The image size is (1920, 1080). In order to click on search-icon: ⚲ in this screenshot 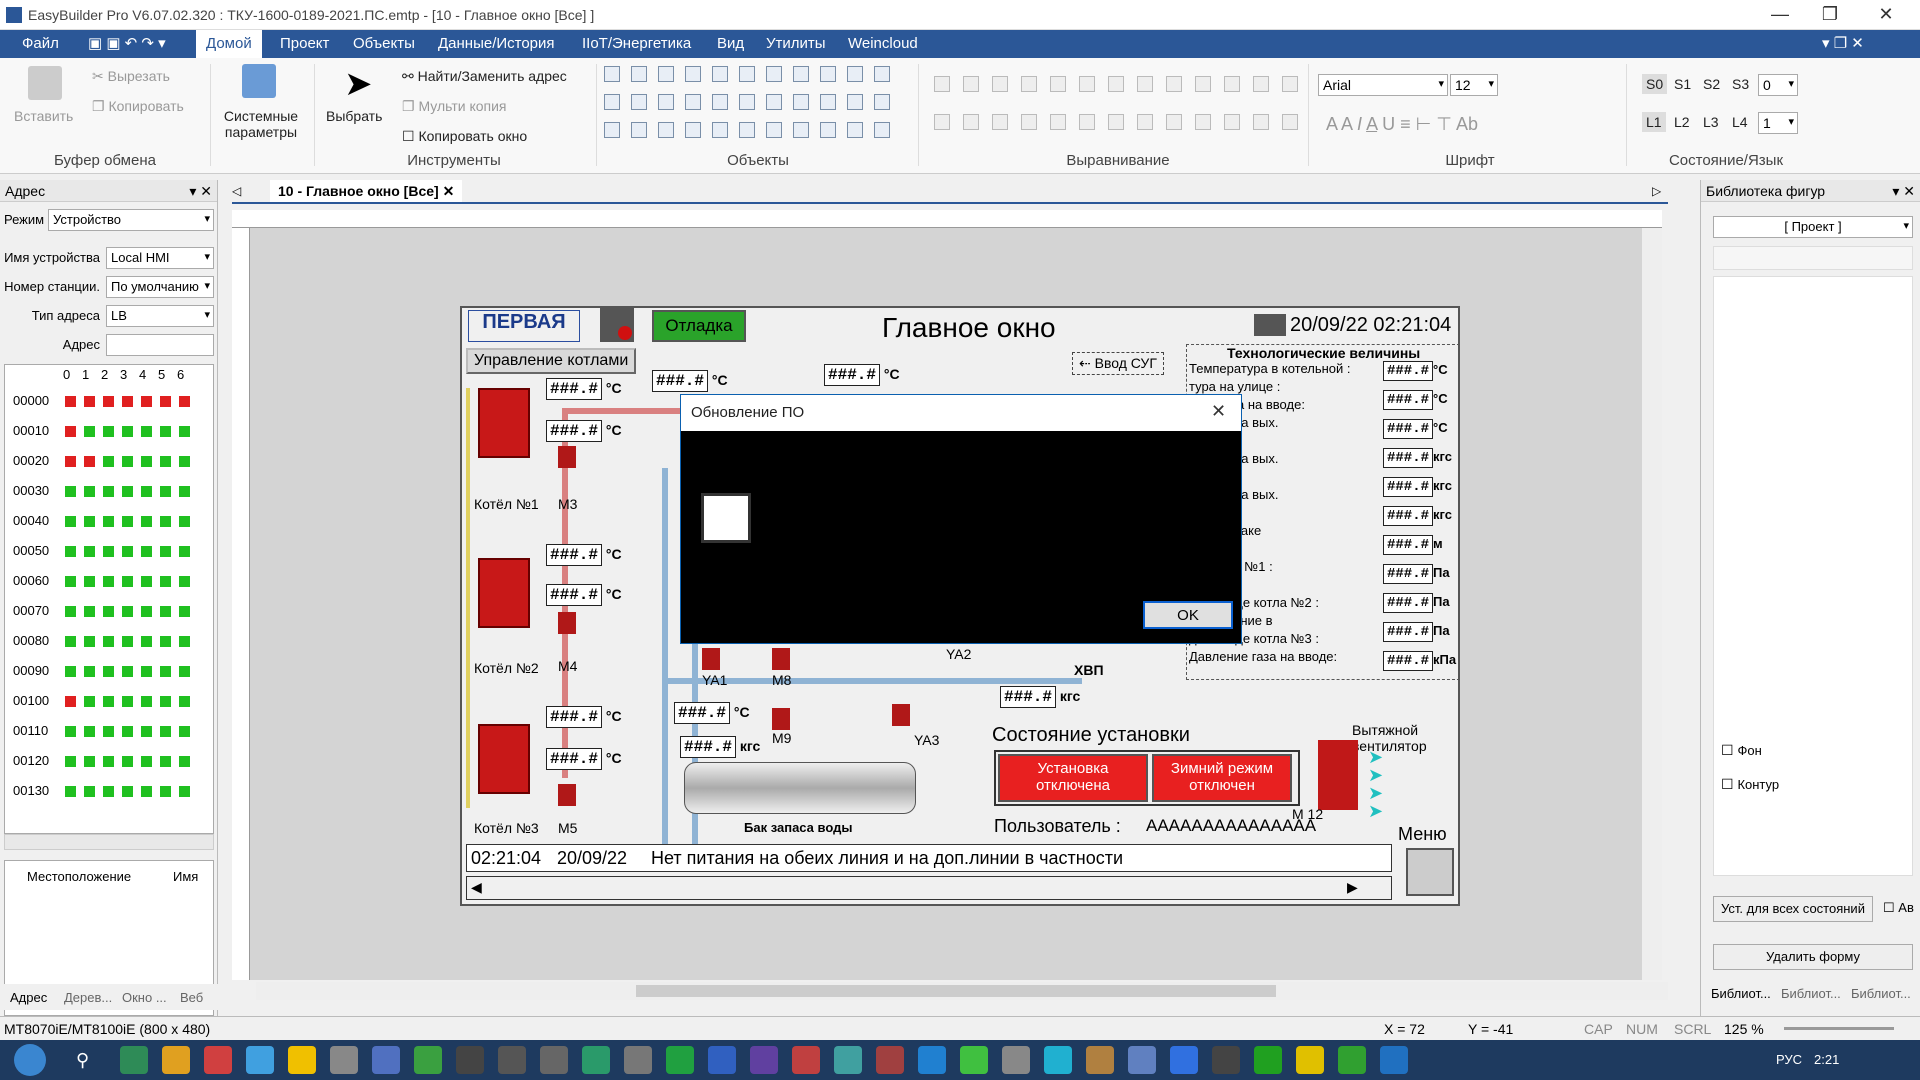, I will do `click(82, 1060)`.